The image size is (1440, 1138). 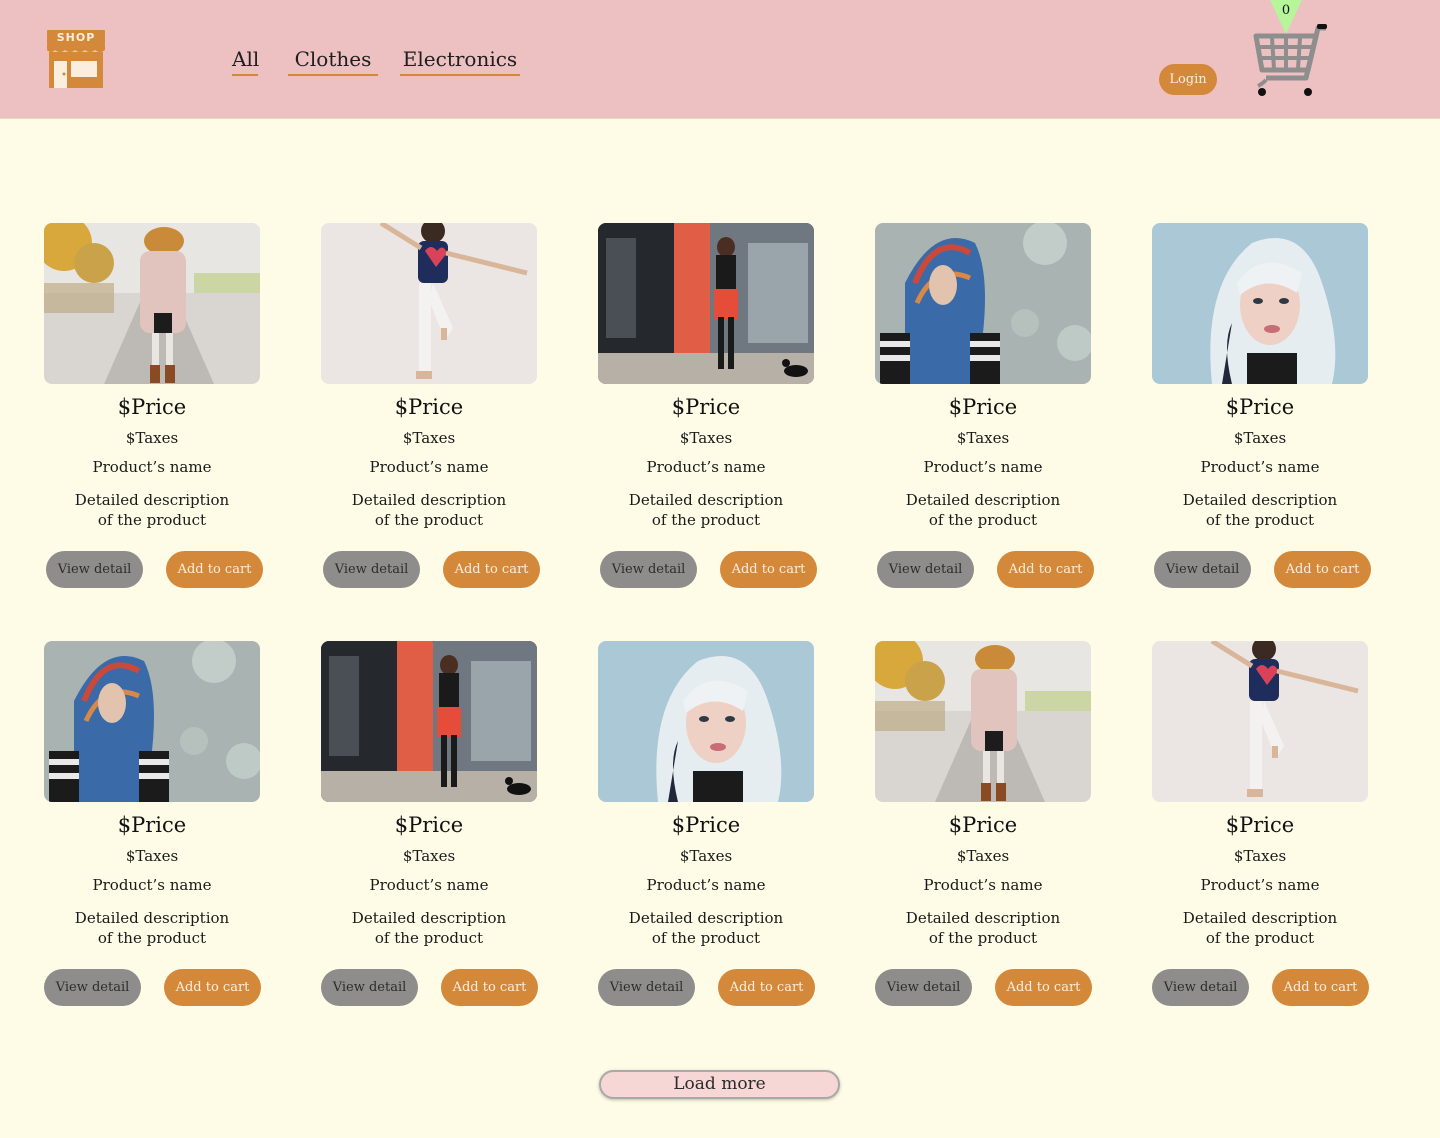 What do you see at coordinates (76, 37) in the screenshot?
I see `logo-text: SHOP` at bounding box center [76, 37].